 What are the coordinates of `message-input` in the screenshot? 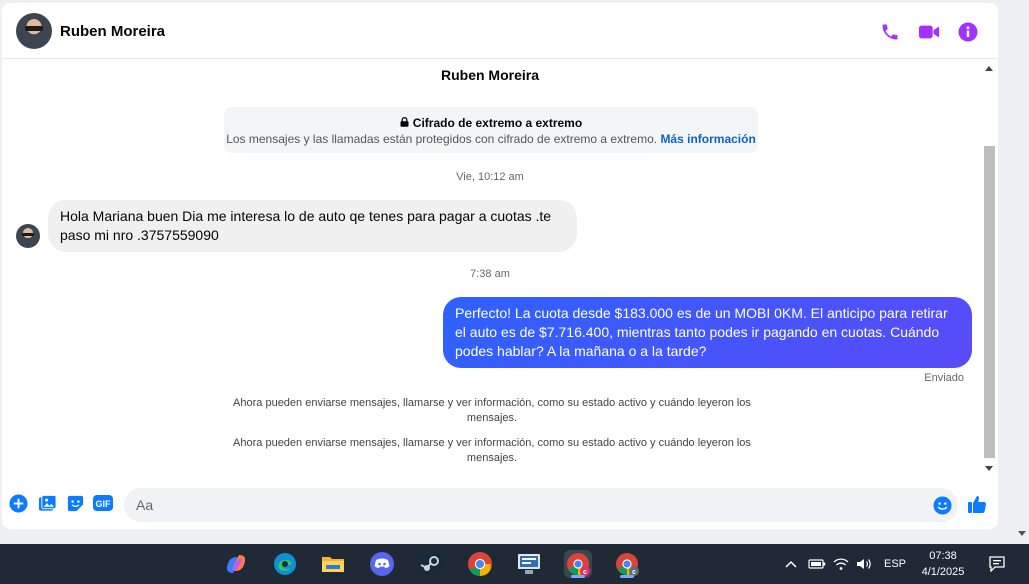 It's located at (526, 505).